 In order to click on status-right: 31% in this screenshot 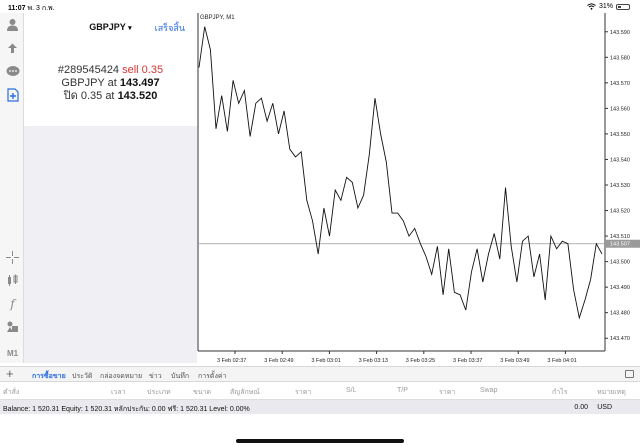, I will do `click(608, 6)`.